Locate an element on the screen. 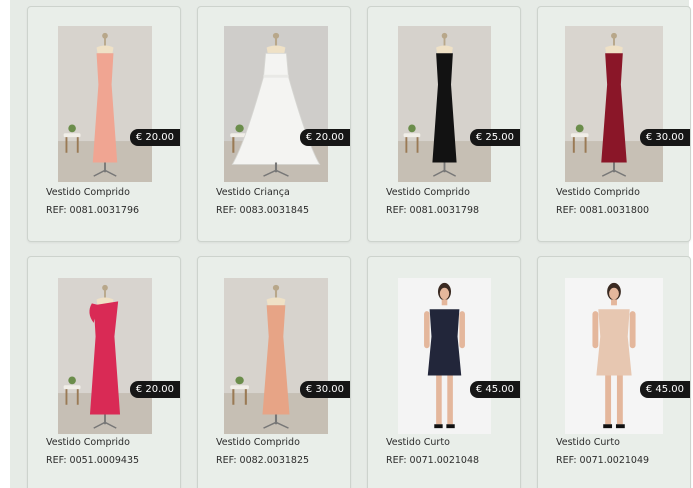 This screenshot has height=488, width=693. product-ref: REF: 0071.0021049 is located at coordinates (603, 460).